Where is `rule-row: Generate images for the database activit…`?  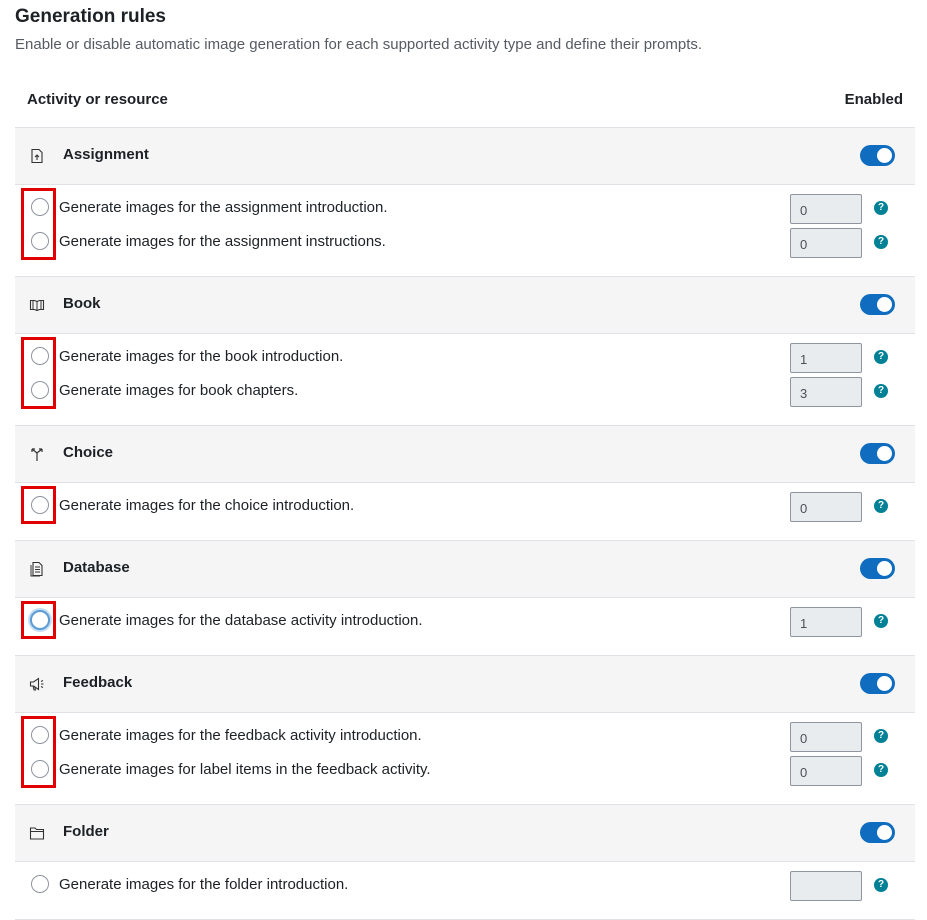
rule-row: Generate images for the database activit… is located at coordinates (465, 623).